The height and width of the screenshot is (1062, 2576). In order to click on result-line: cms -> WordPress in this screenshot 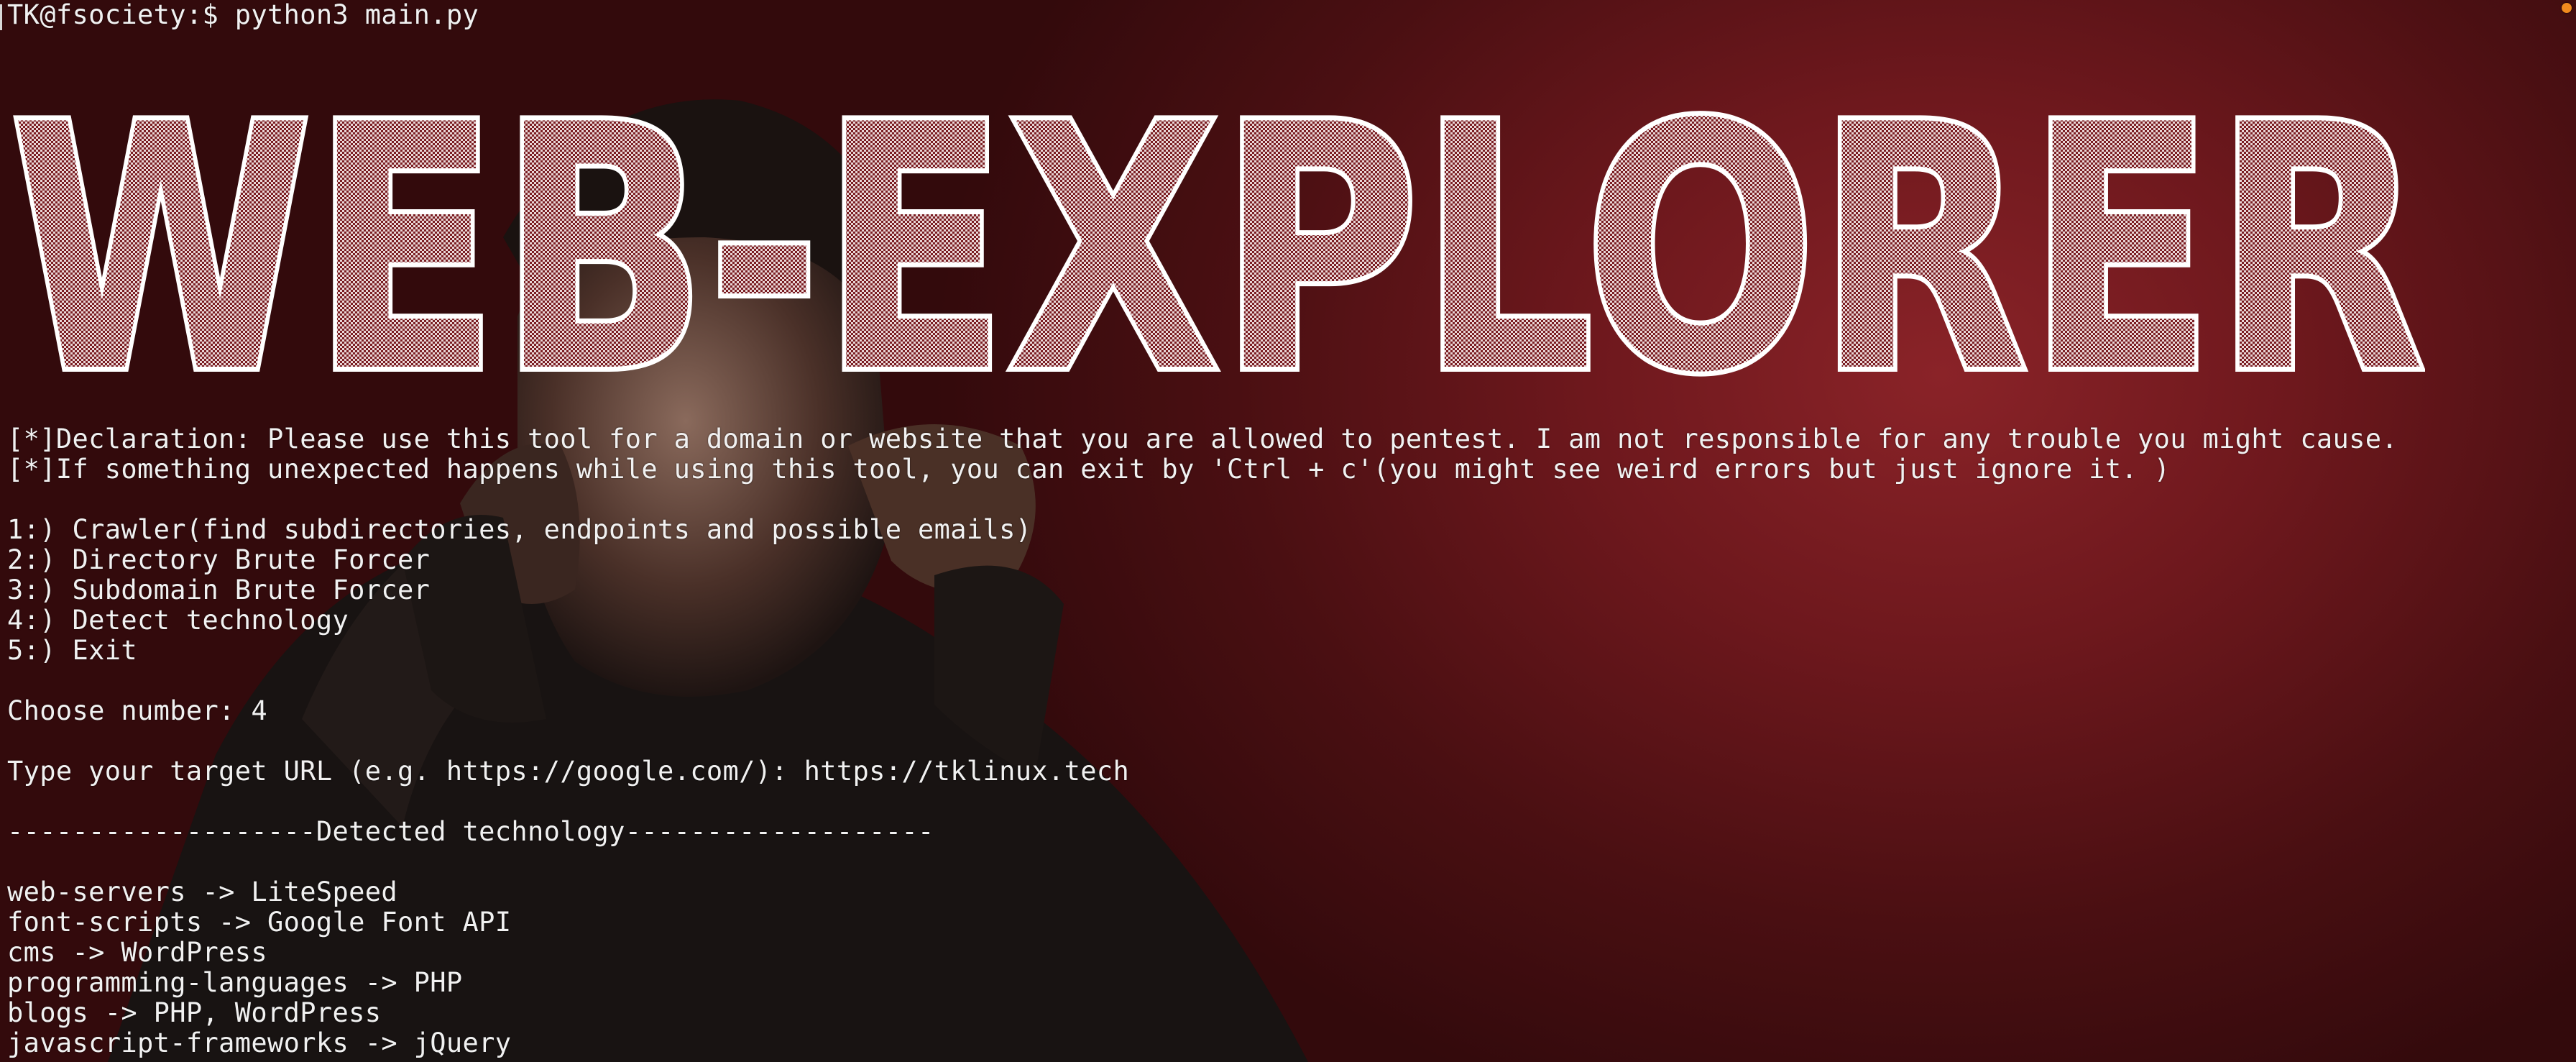, I will do `click(137, 952)`.